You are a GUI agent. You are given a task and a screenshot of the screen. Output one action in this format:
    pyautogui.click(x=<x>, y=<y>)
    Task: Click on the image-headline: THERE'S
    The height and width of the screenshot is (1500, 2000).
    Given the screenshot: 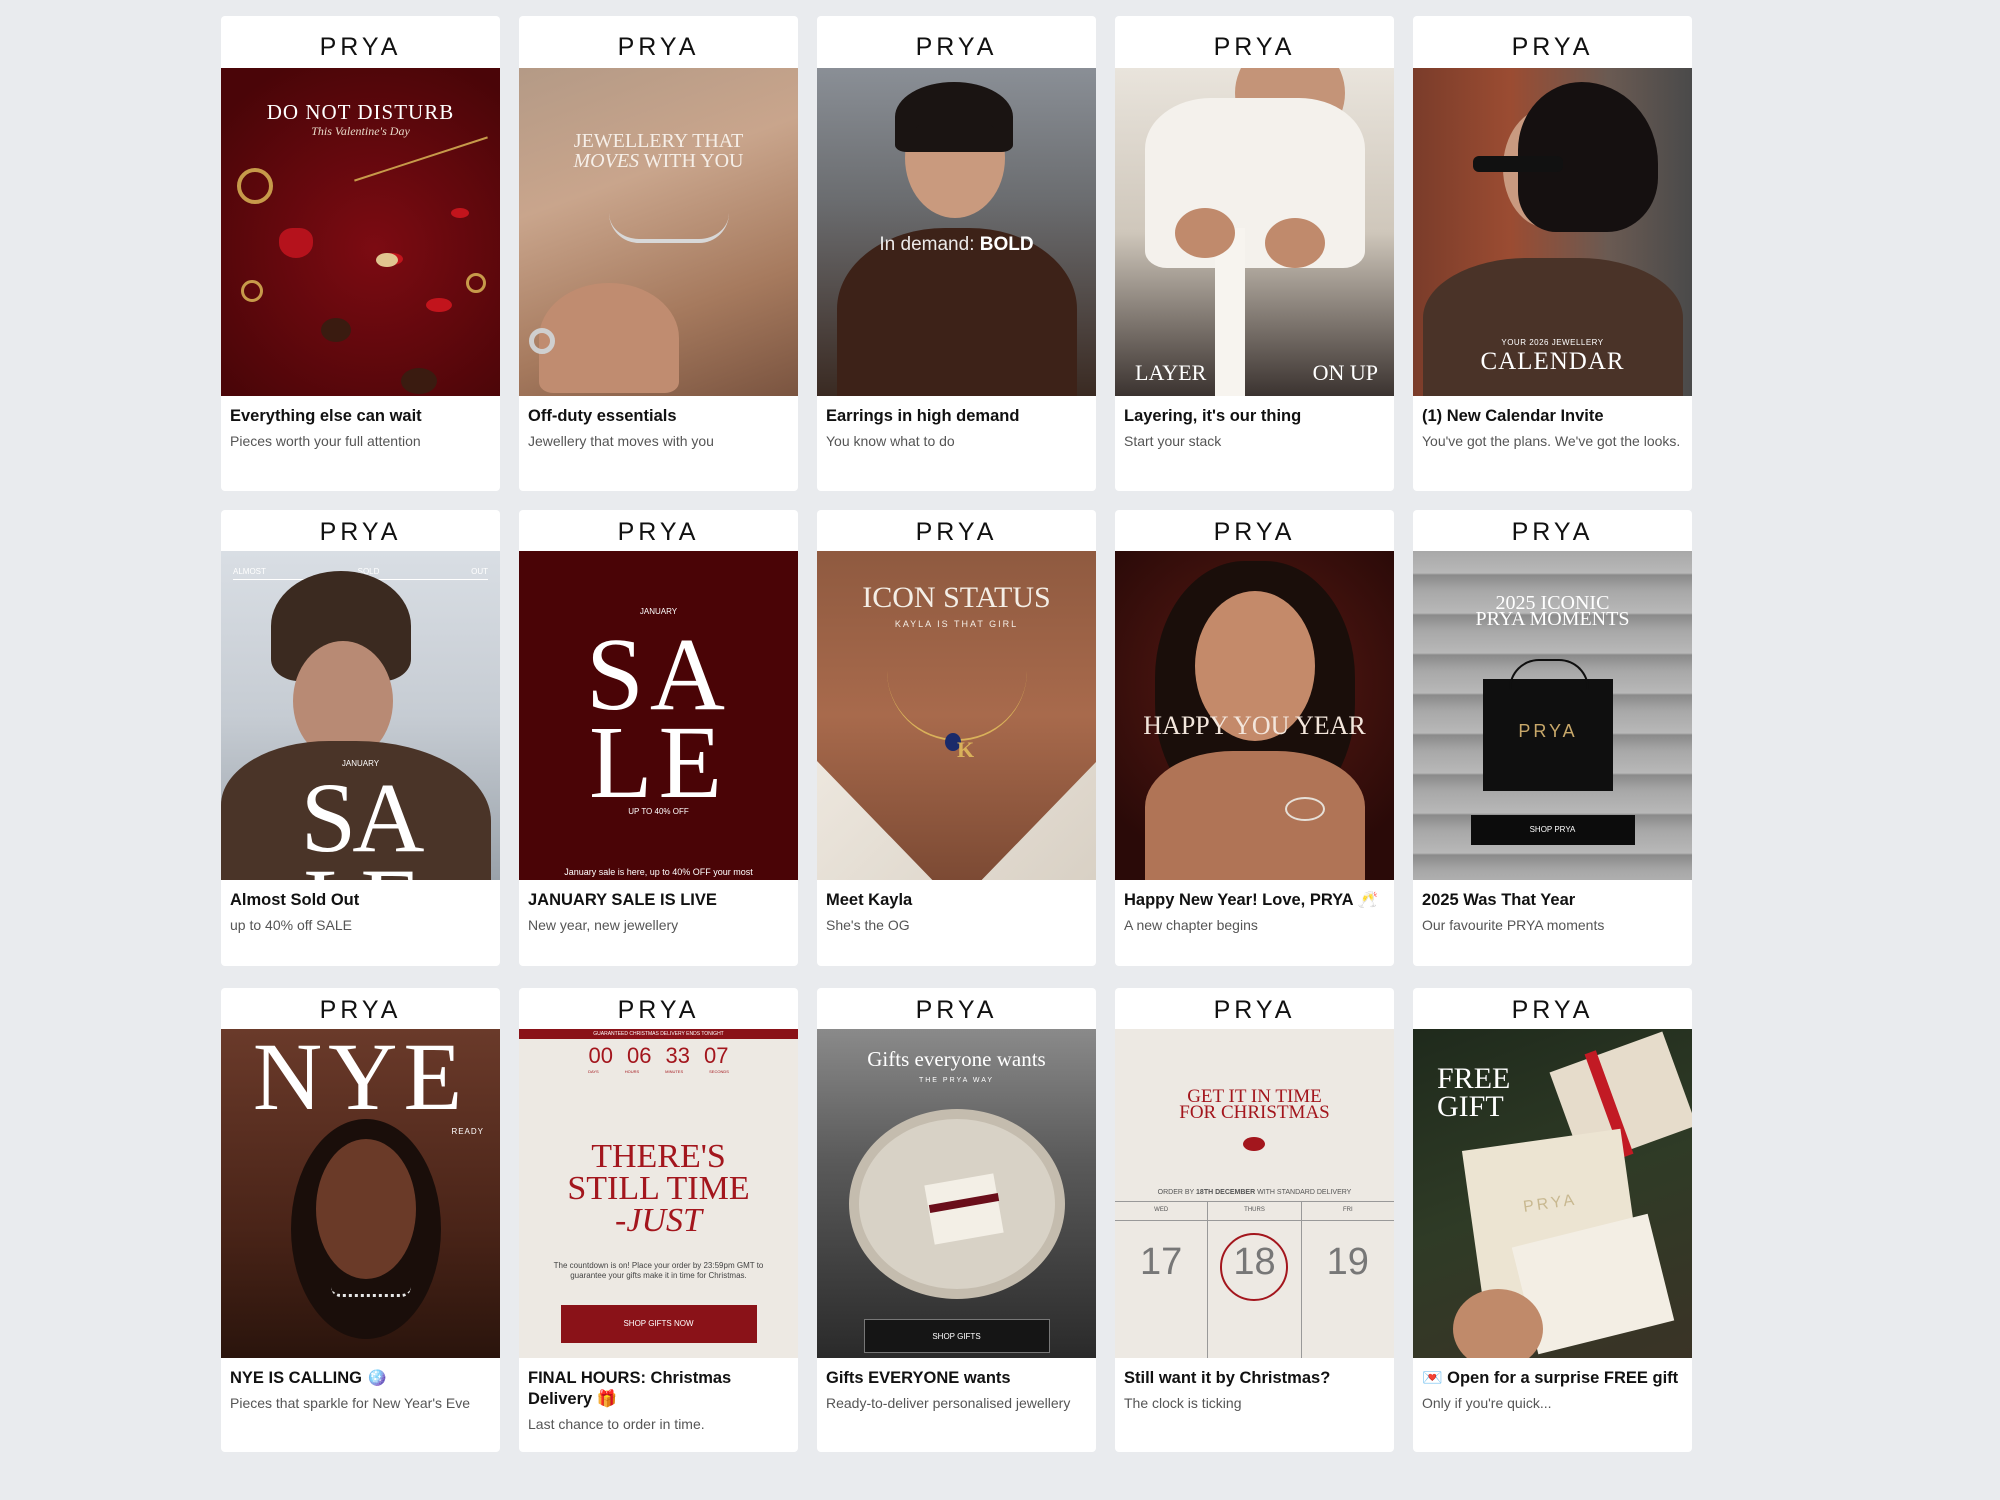 What is the action you would take?
    pyautogui.click(x=658, y=1156)
    